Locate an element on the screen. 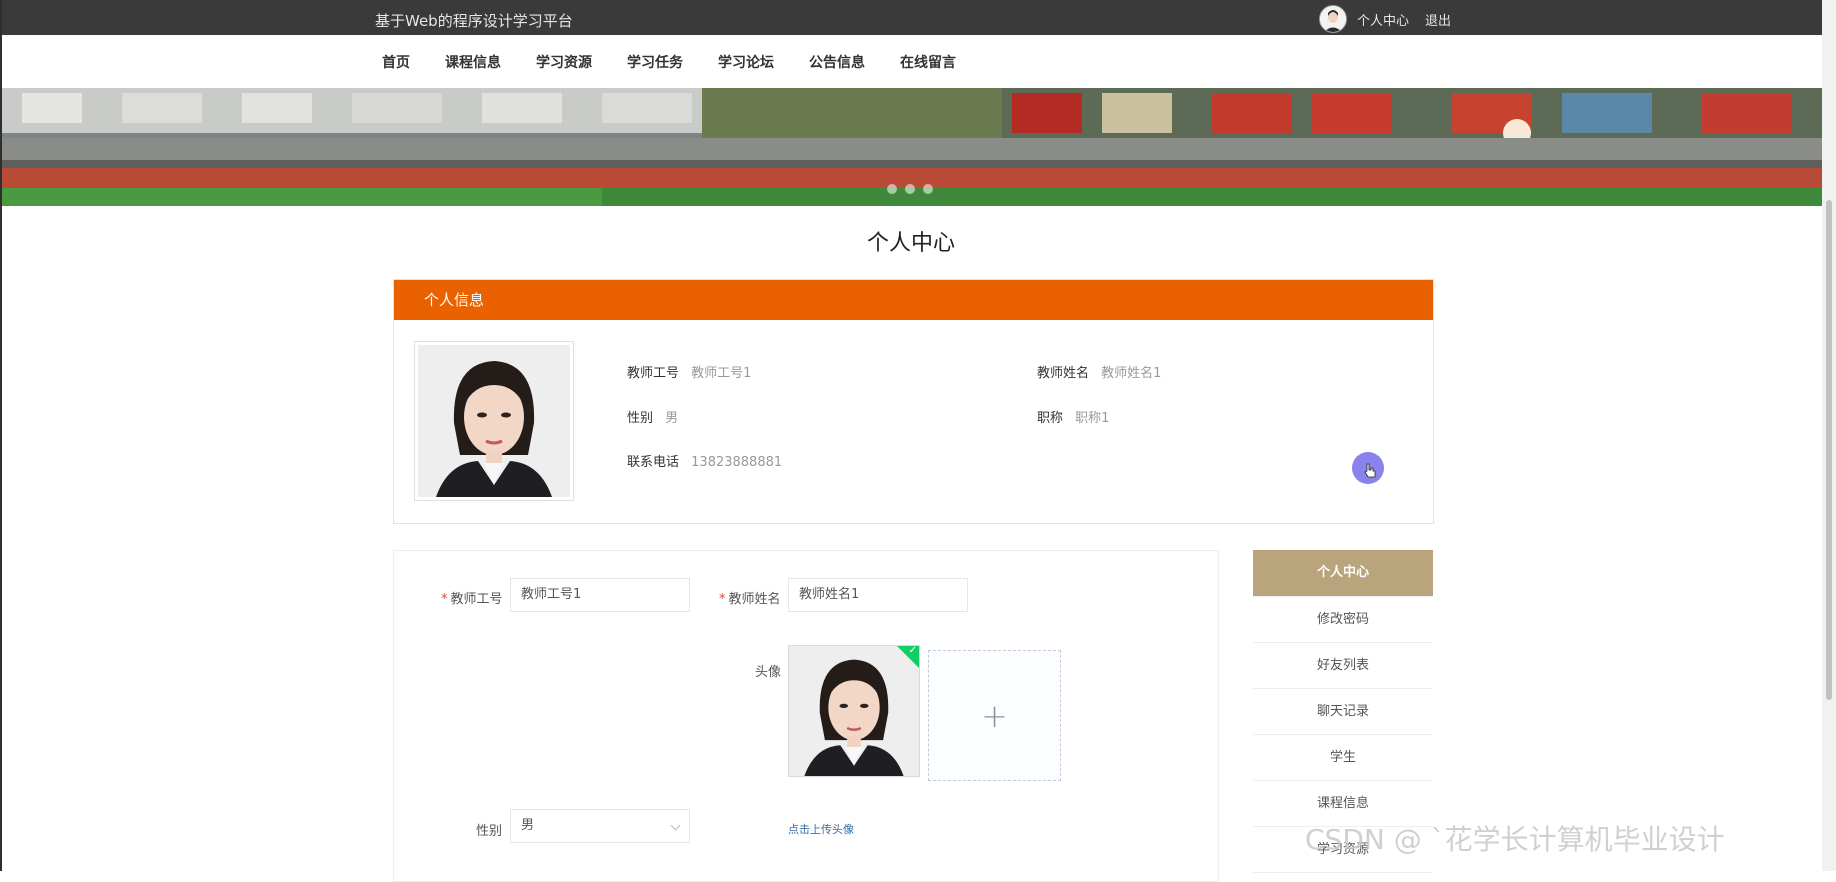 The width and height of the screenshot is (1836, 882). side-item-students: 学生 is located at coordinates (1343, 758).